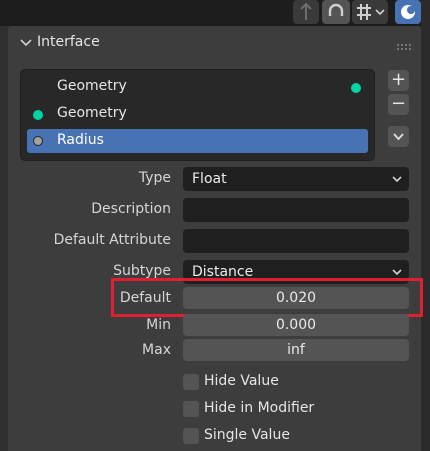 This screenshot has width=430, height=451. Describe the element at coordinates (191, 436) in the screenshot. I see `single-value-checkbox` at that location.